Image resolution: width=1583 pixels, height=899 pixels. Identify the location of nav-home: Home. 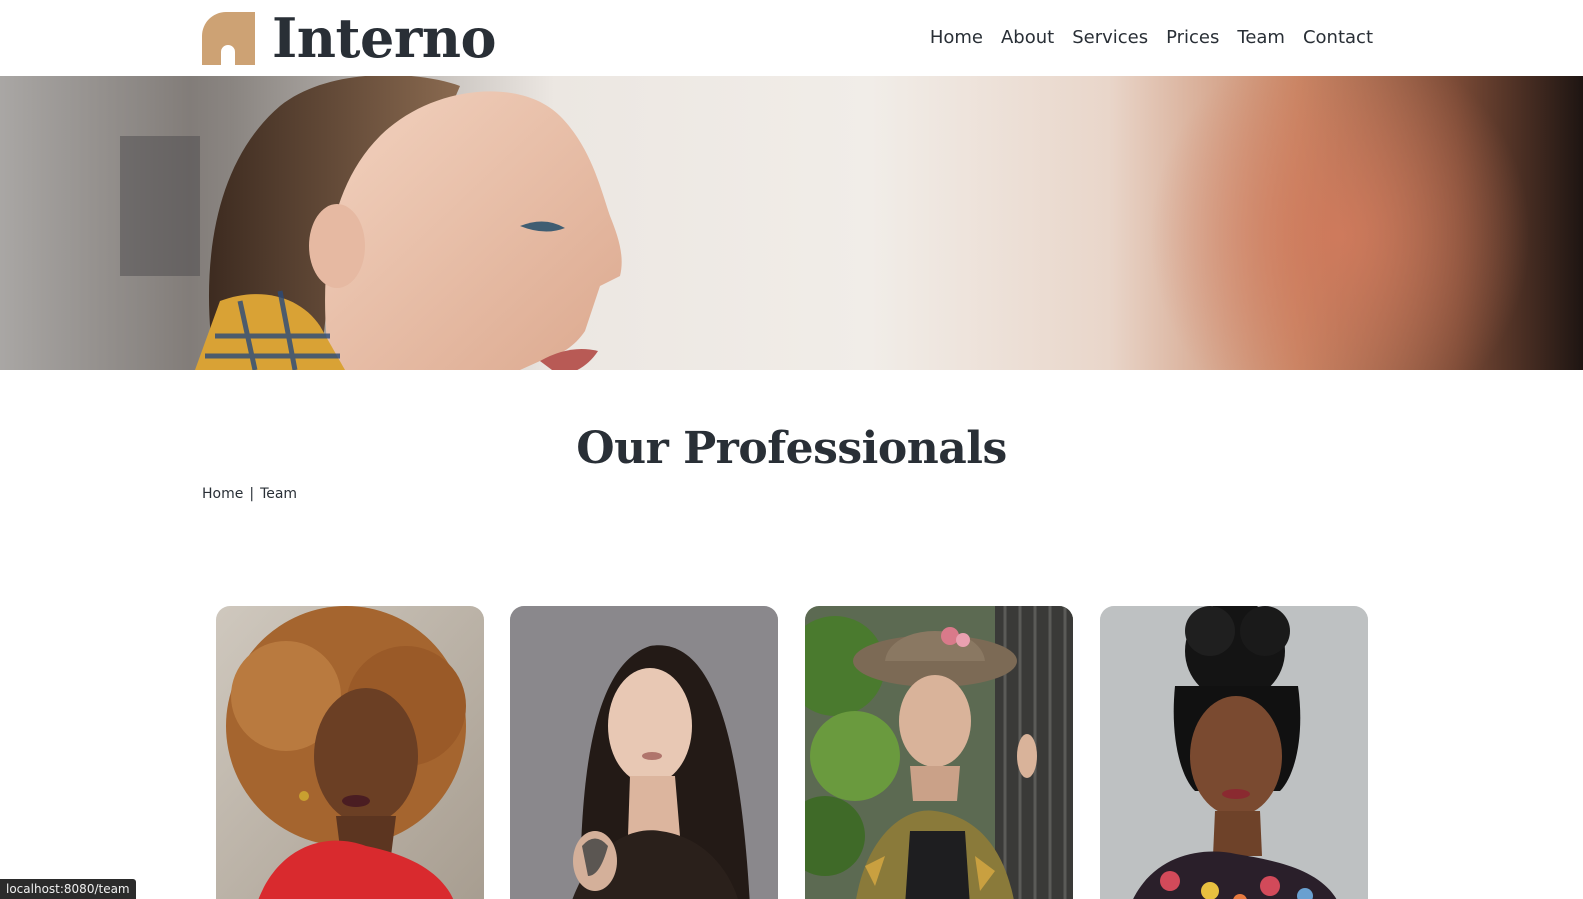
(956, 38).